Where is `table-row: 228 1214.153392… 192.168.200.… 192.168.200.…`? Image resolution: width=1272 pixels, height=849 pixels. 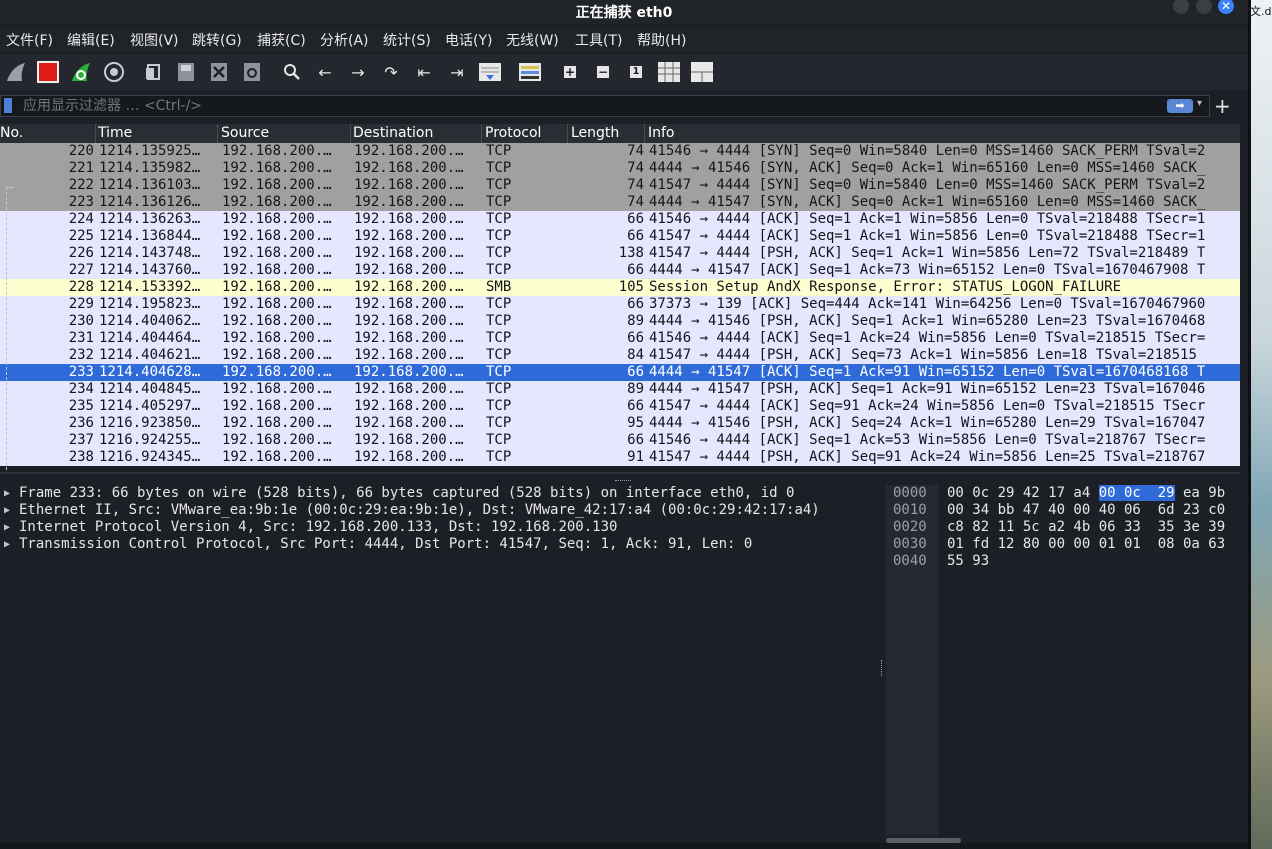
table-row: 228 1214.153392… 192.168.200.… 192.168.200.… is located at coordinates (620, 287).